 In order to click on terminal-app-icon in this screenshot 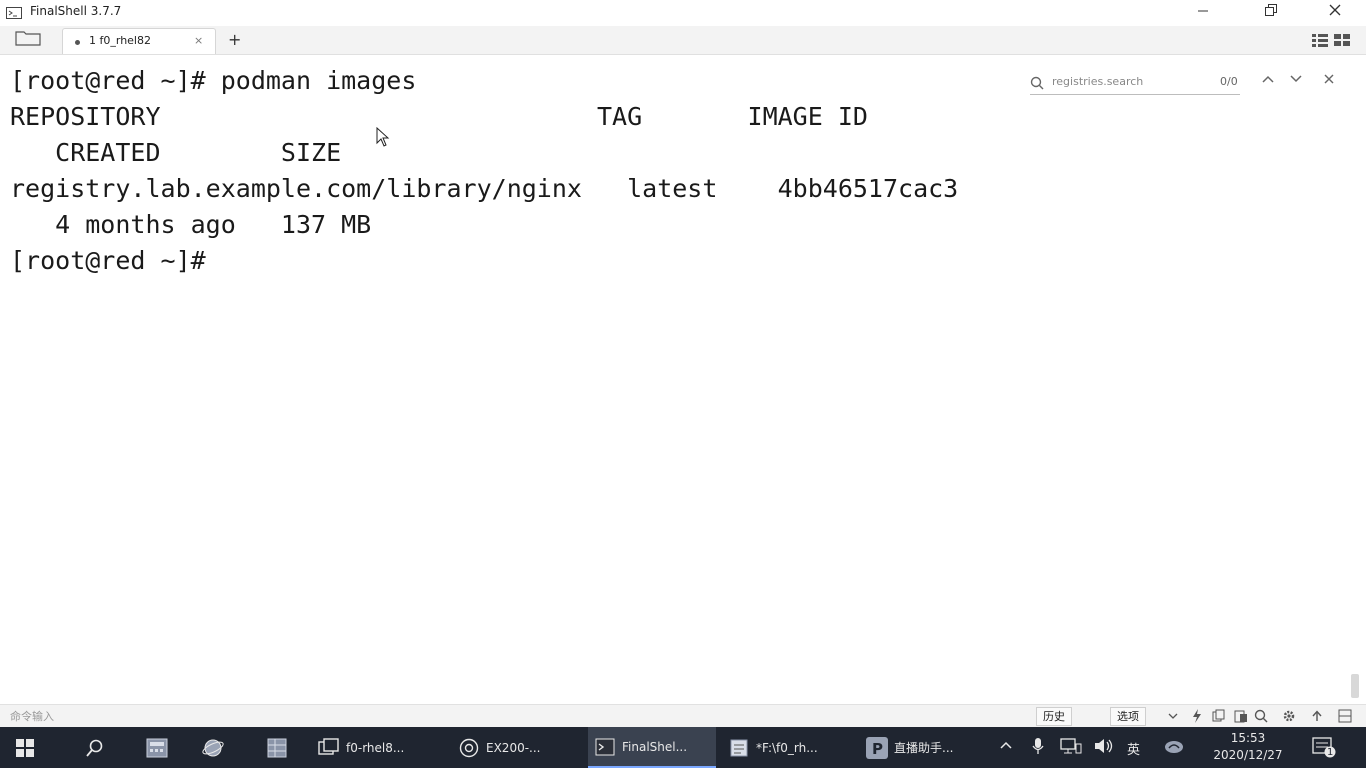, I will do `click(605, 747)`.